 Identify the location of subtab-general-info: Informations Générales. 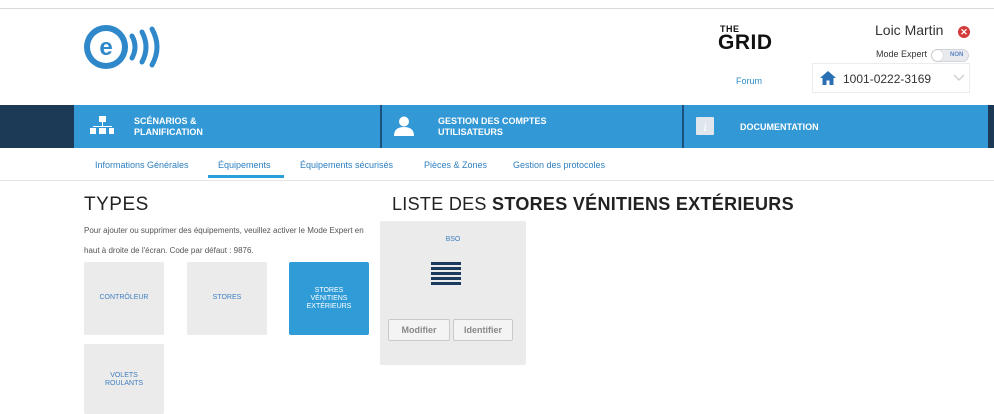
(142, 165).